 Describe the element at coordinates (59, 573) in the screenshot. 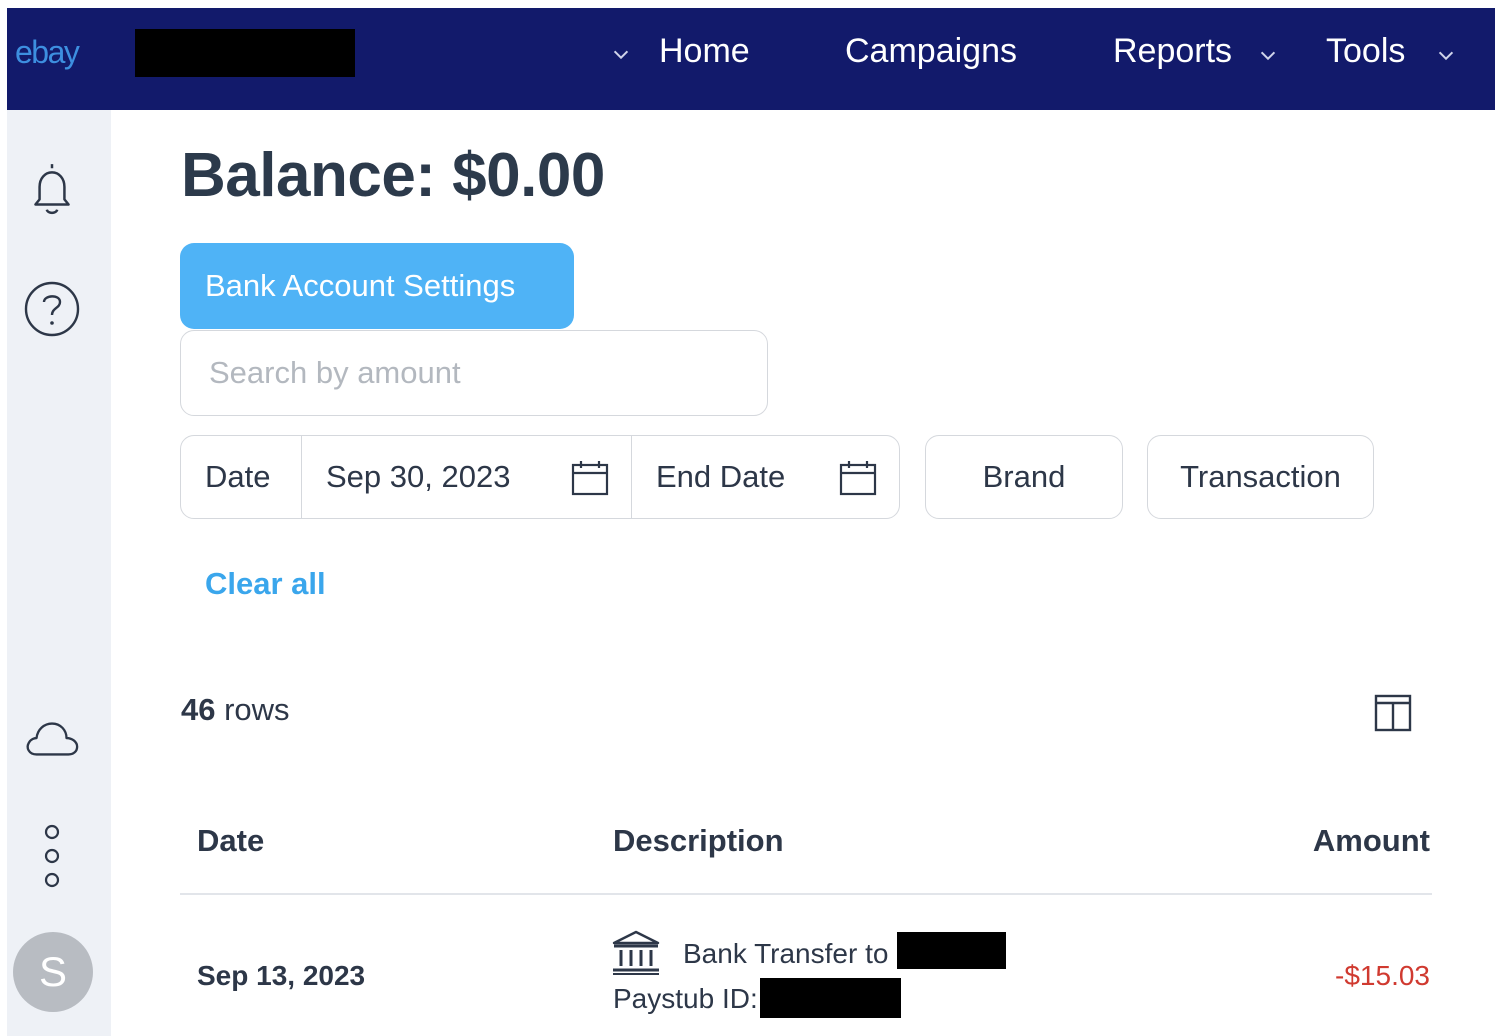

I see `left-sidebar: S` at that location.